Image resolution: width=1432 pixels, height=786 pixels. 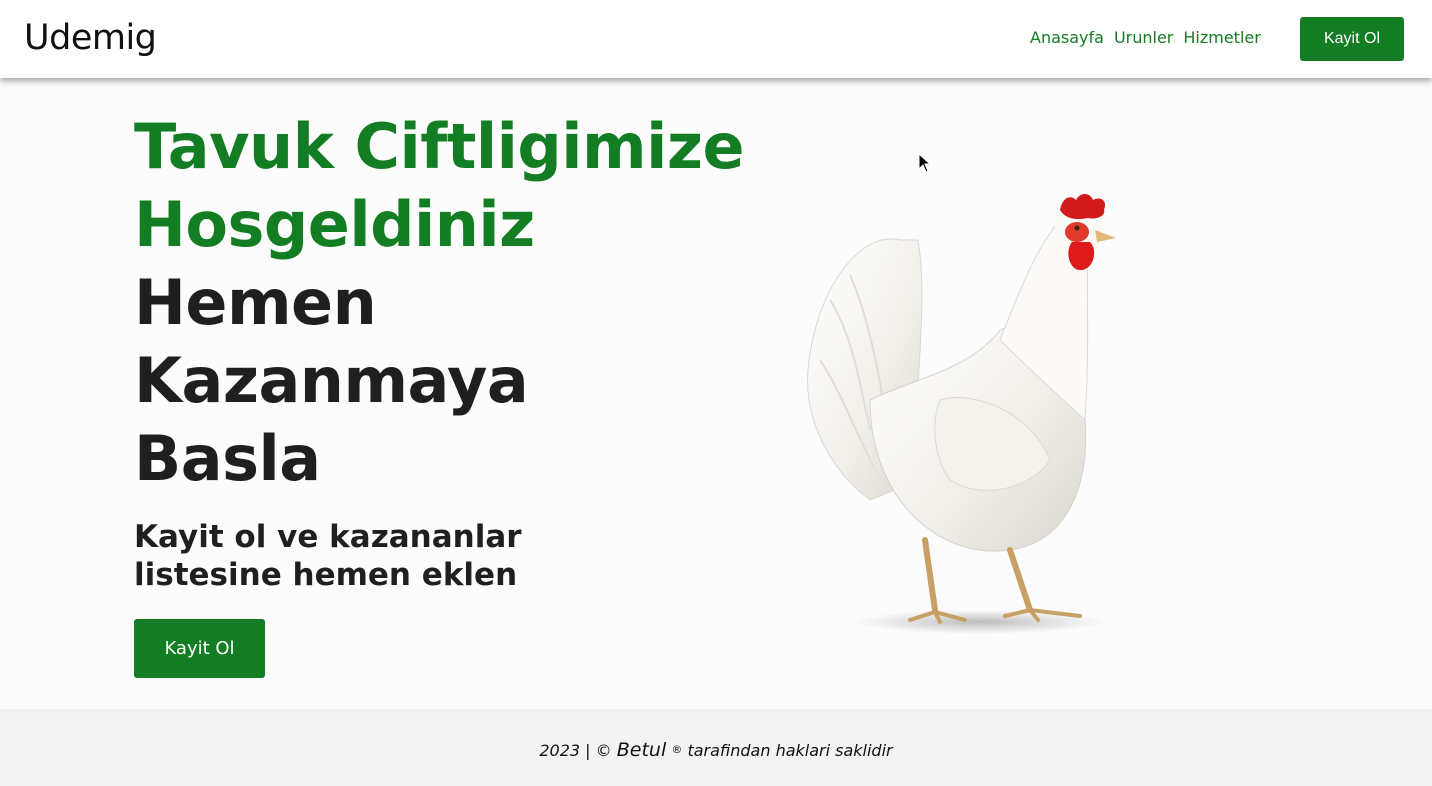 What do you see at coordinates (331, 380) in the screenshot?
I see `headline-line: Kazanmaya` at bounding box center [331, 380].